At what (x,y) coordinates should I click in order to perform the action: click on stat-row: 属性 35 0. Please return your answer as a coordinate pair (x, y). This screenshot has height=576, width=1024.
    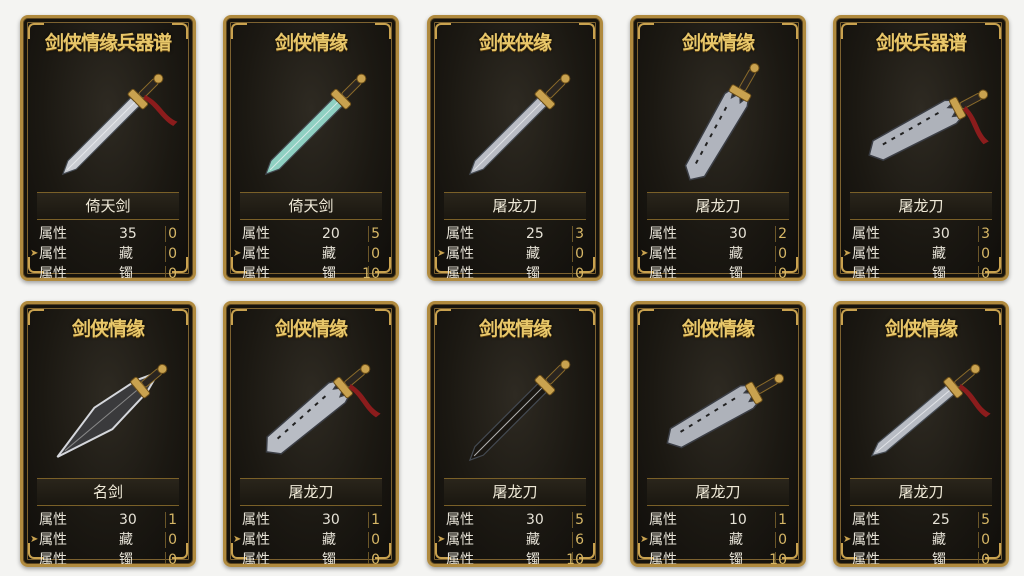
    Looking at the image, I should click on (109, 234).